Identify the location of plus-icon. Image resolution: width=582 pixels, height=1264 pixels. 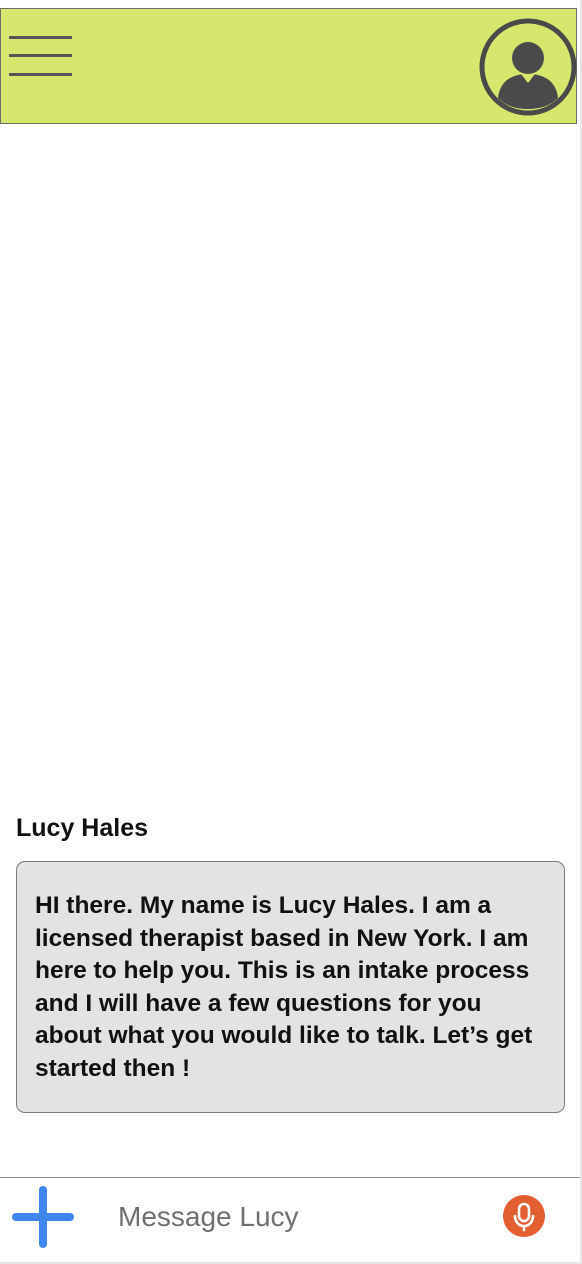
(43, 1217).